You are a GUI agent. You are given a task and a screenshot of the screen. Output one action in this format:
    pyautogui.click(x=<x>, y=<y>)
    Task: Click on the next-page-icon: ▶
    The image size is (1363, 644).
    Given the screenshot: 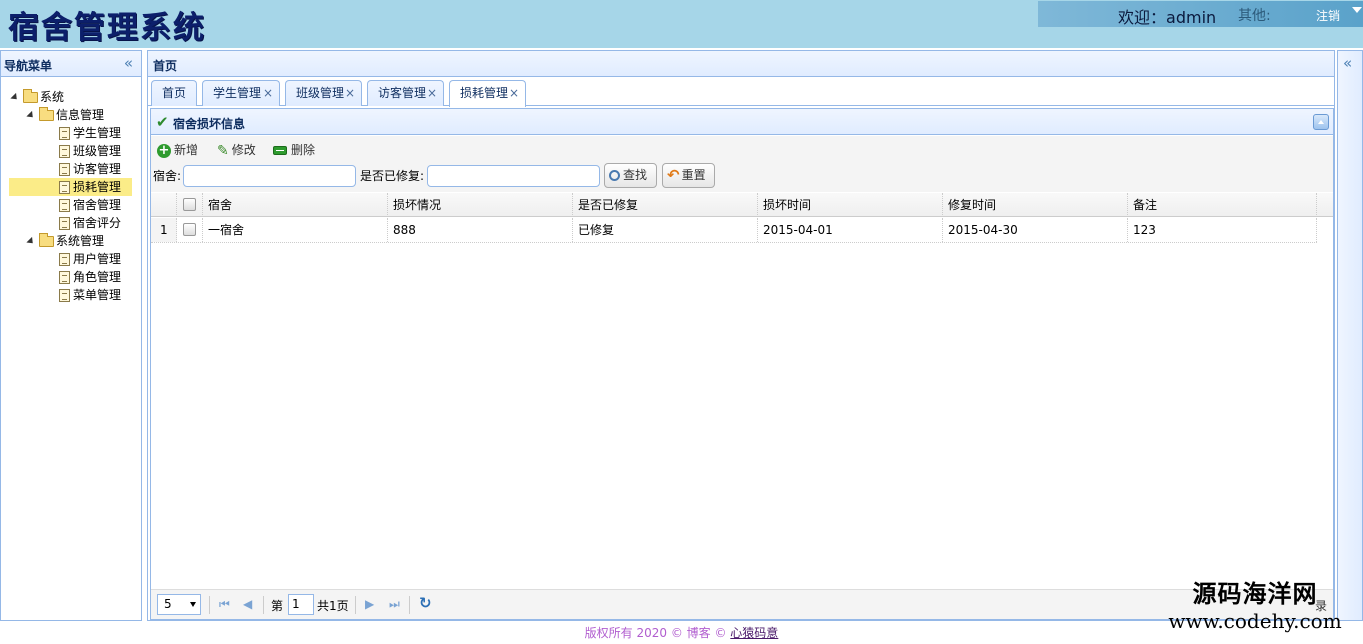 What is the action you would take?
    pyautogui.click(x=369, y=604)
    